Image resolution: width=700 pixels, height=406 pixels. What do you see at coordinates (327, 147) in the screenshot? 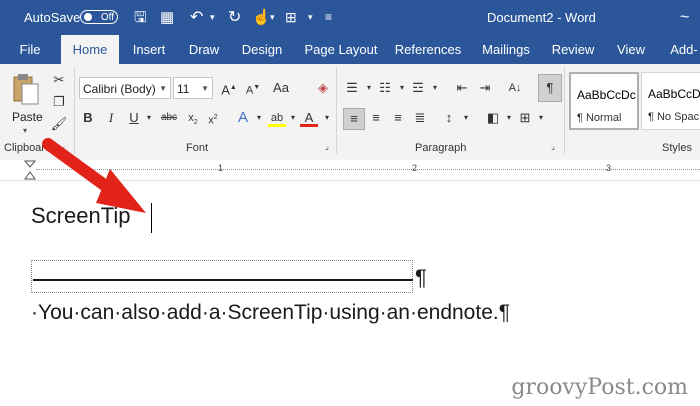
I see `font-launcher-icon: ⌟` at bounding box center [327, 147].